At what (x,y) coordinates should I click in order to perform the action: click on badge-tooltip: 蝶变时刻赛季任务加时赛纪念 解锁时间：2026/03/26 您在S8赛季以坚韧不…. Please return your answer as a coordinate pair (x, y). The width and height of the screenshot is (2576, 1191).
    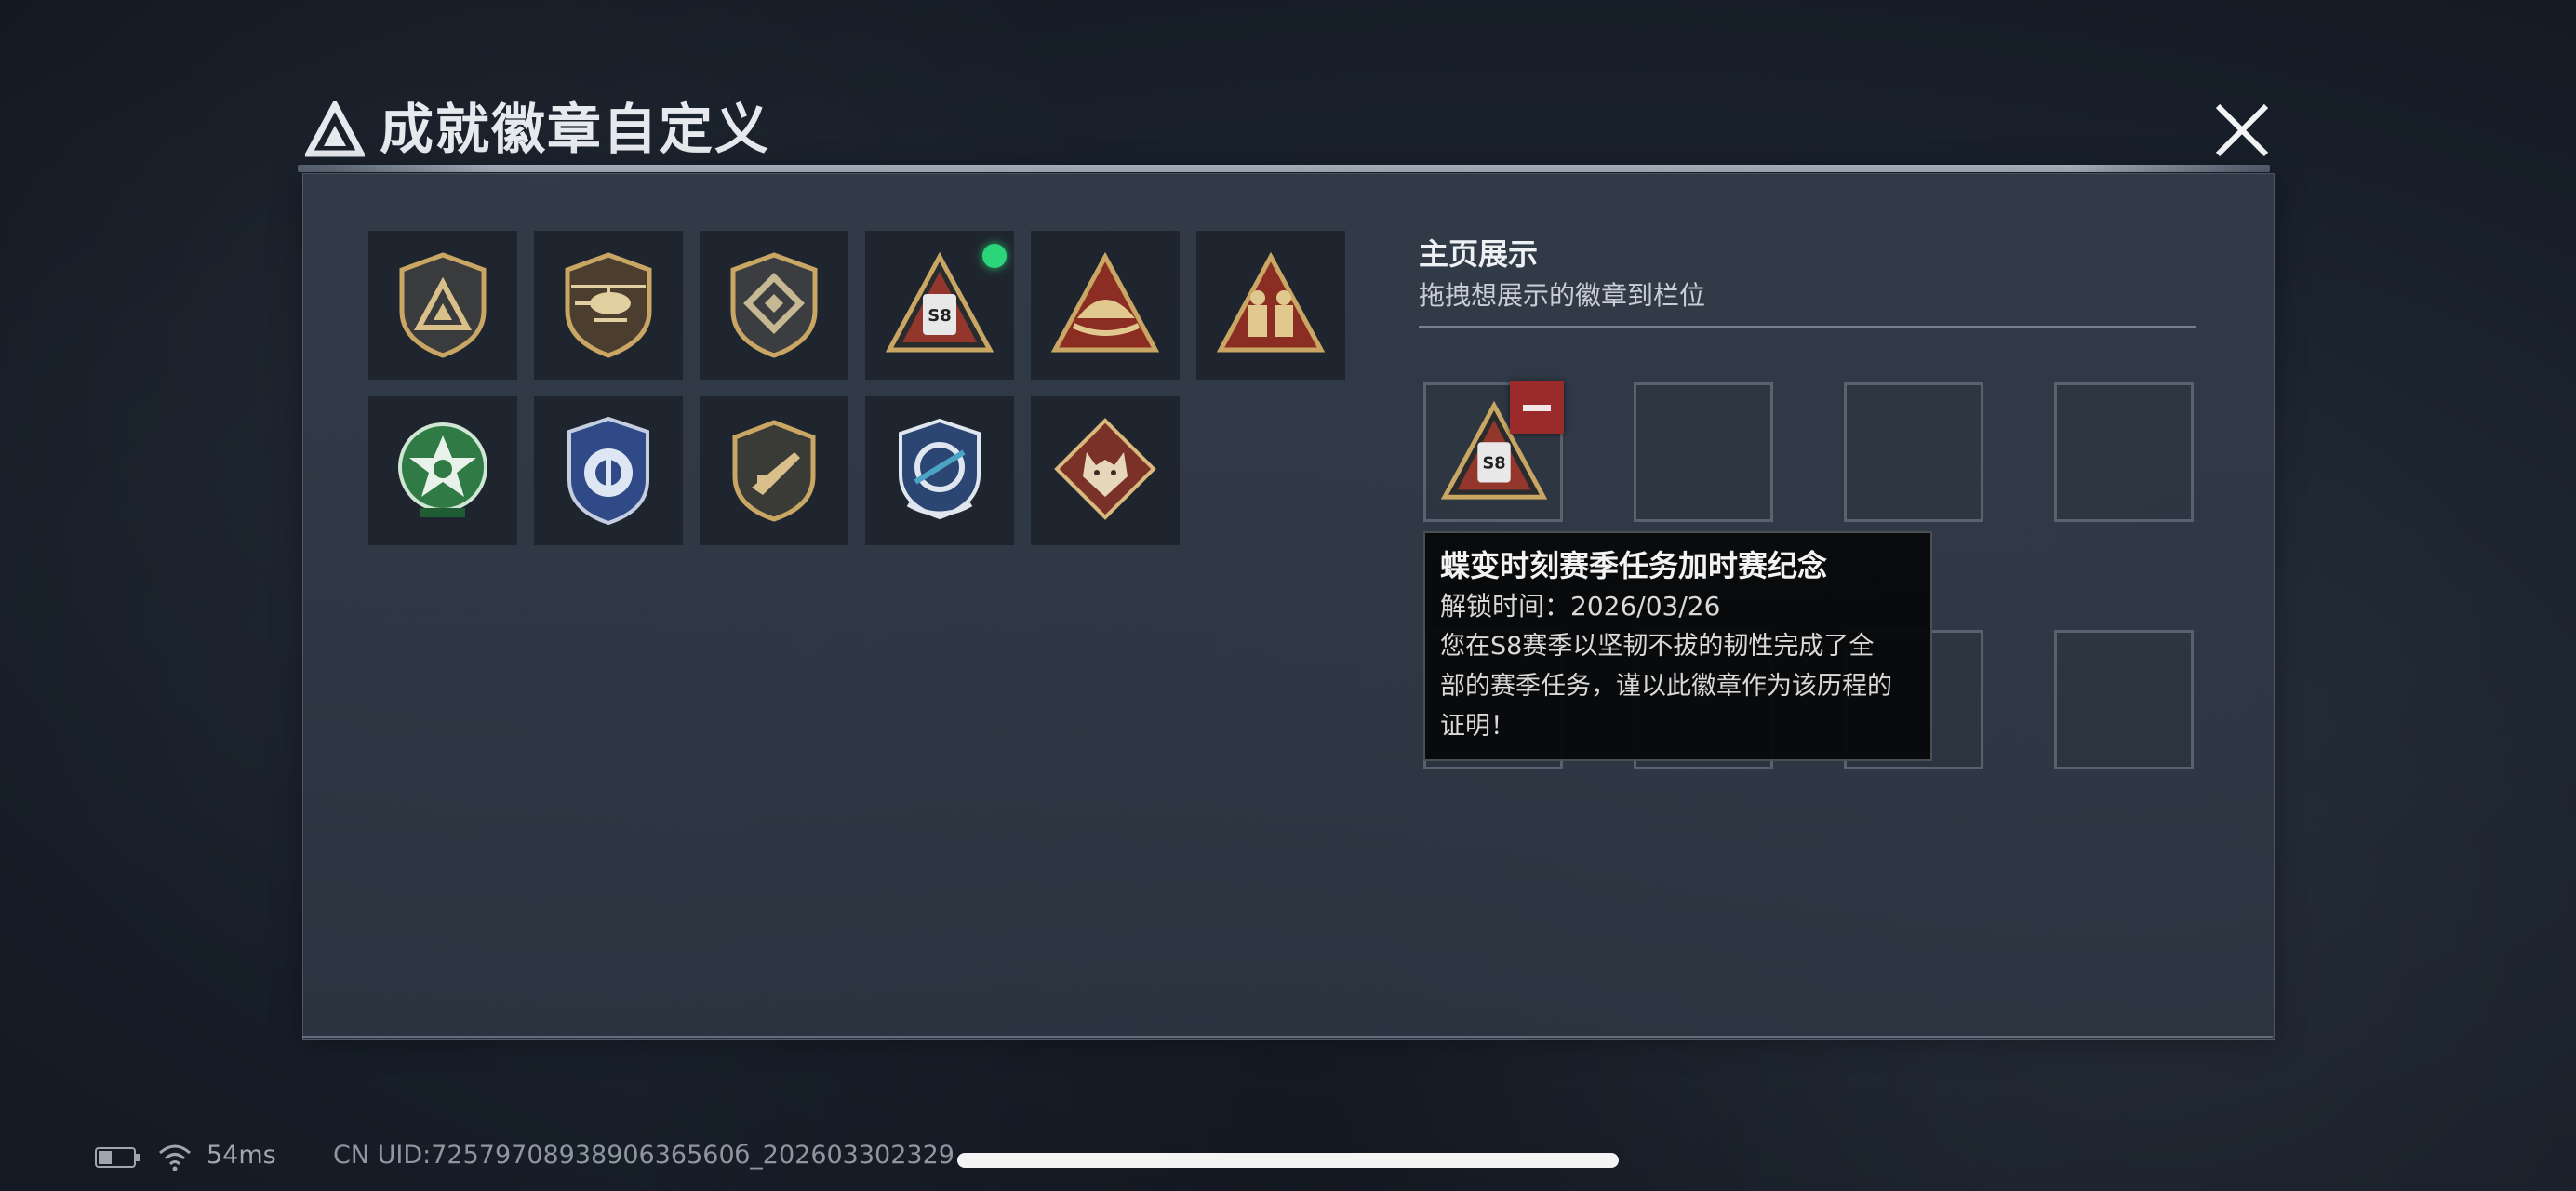
    Looking at the image, I should click on (1677, 646).